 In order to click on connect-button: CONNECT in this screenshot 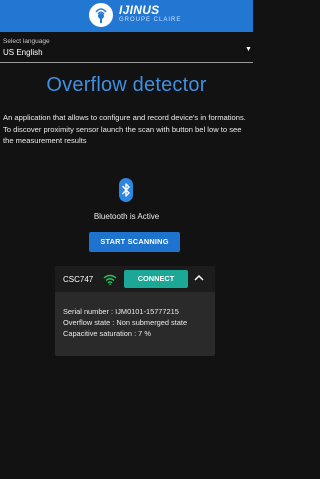, I will do `click(156, 279)`.